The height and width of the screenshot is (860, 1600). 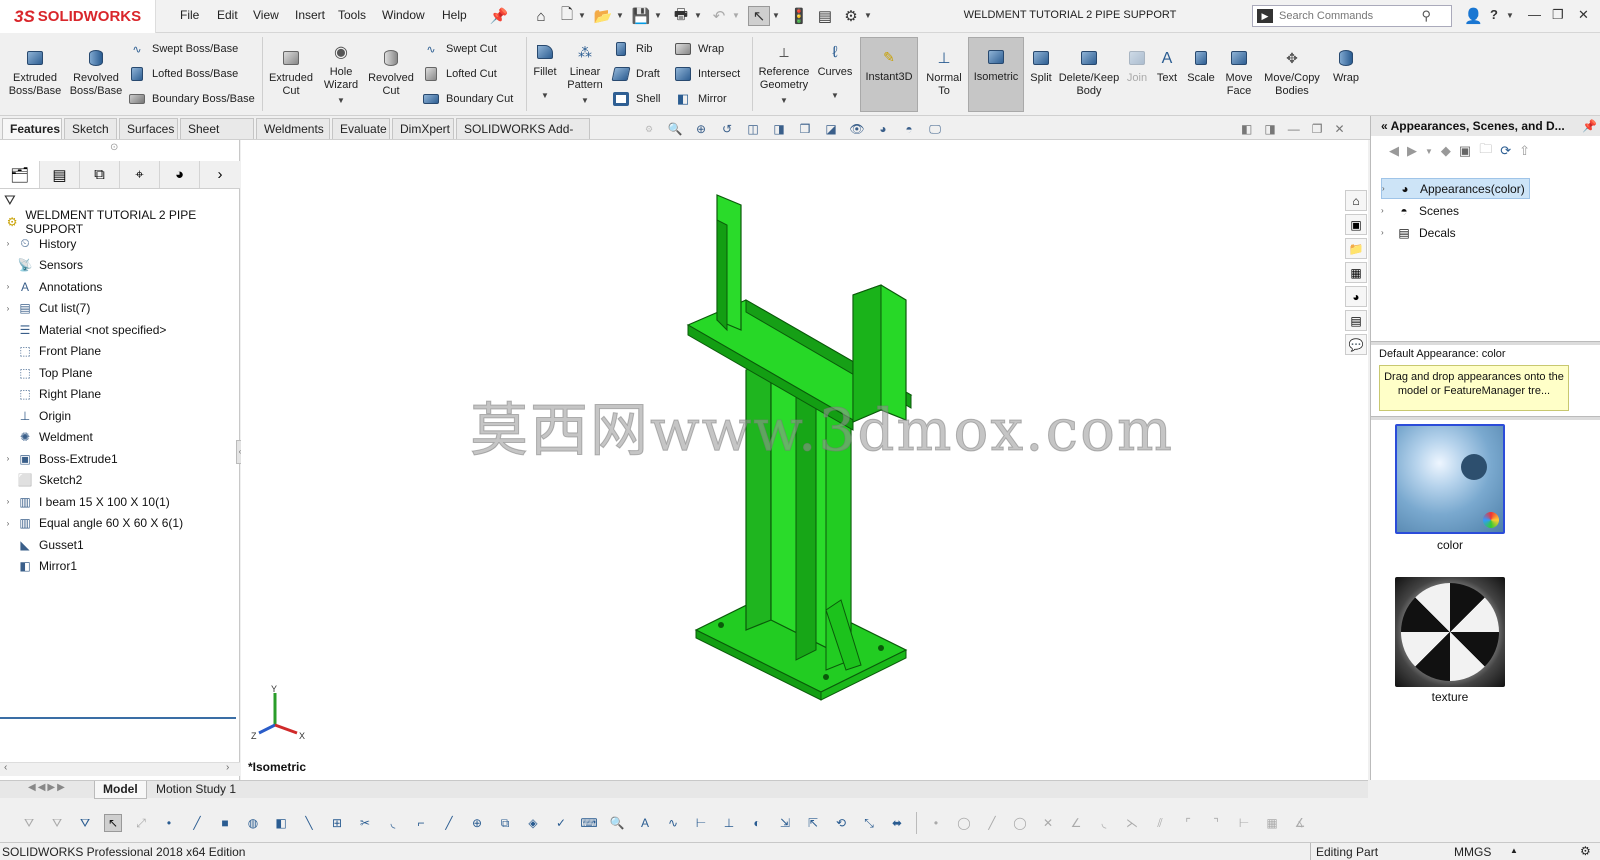 What do you see at coordinates (225, 823) in the screenshot?
I see `extruded-boss-small-icon: ■` at bounding box center [225, 823].